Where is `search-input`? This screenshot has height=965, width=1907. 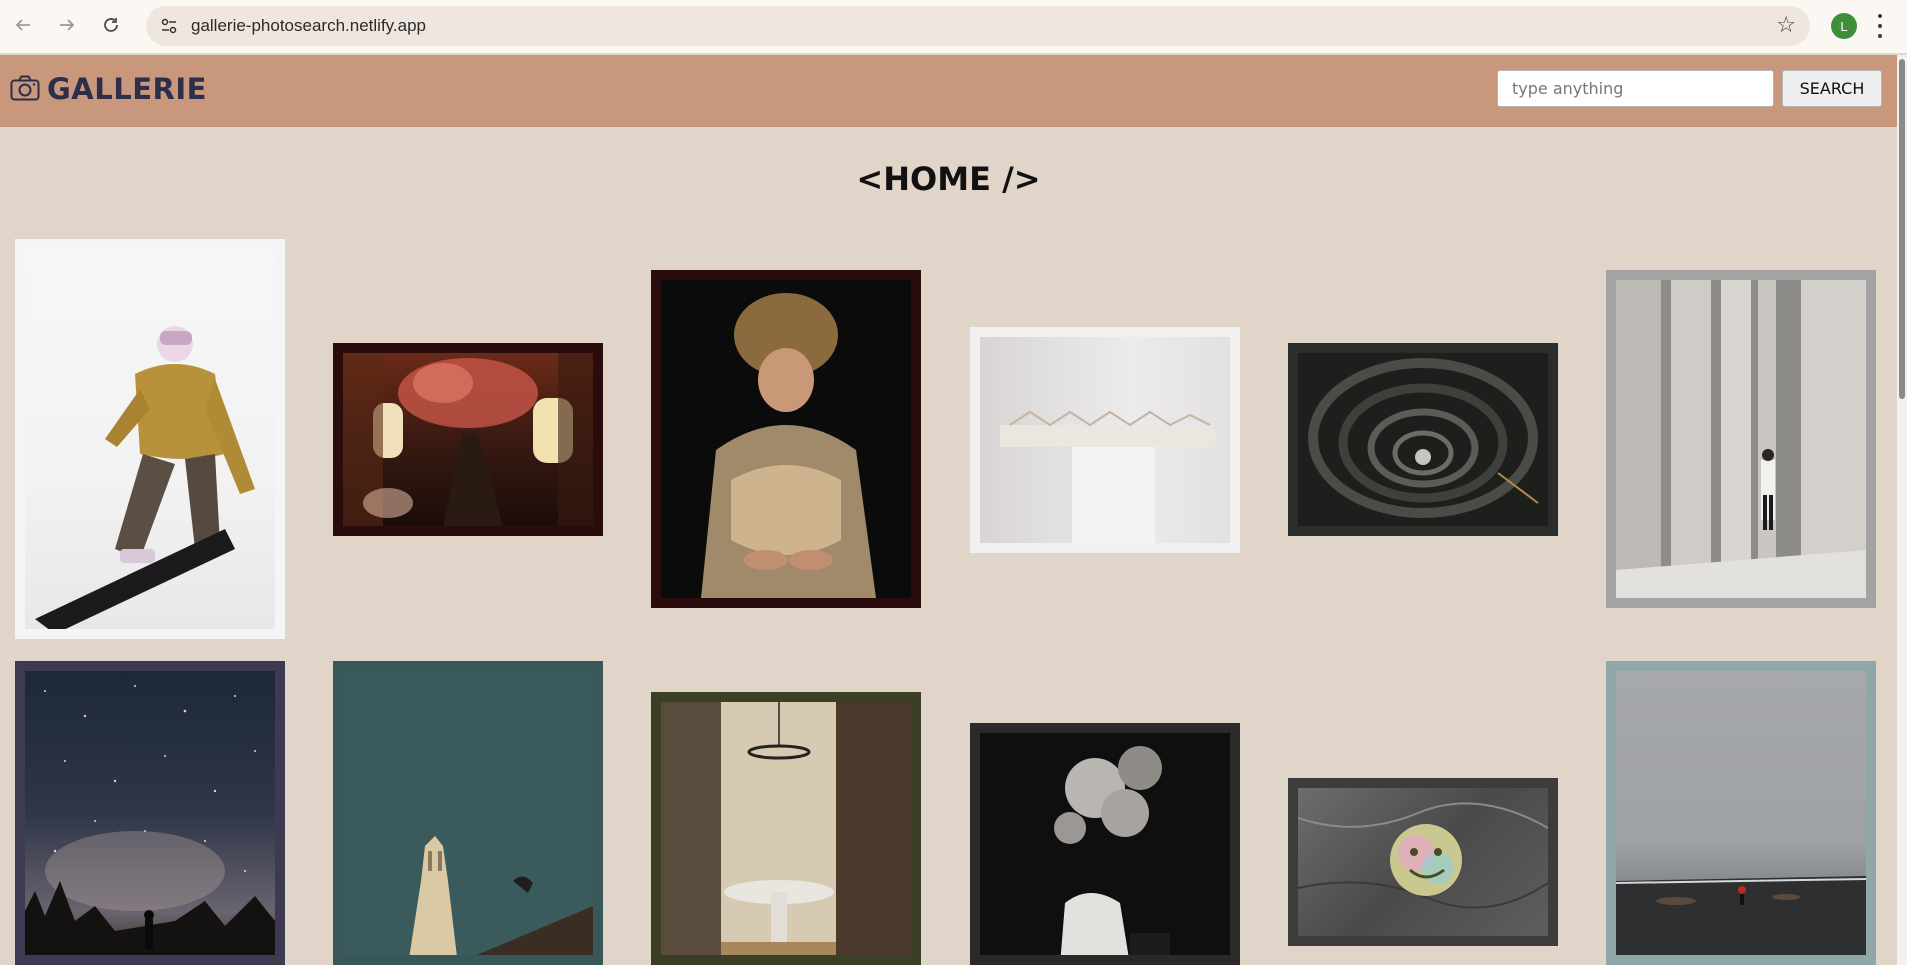 search-input is located at coordinates (1635, 88).